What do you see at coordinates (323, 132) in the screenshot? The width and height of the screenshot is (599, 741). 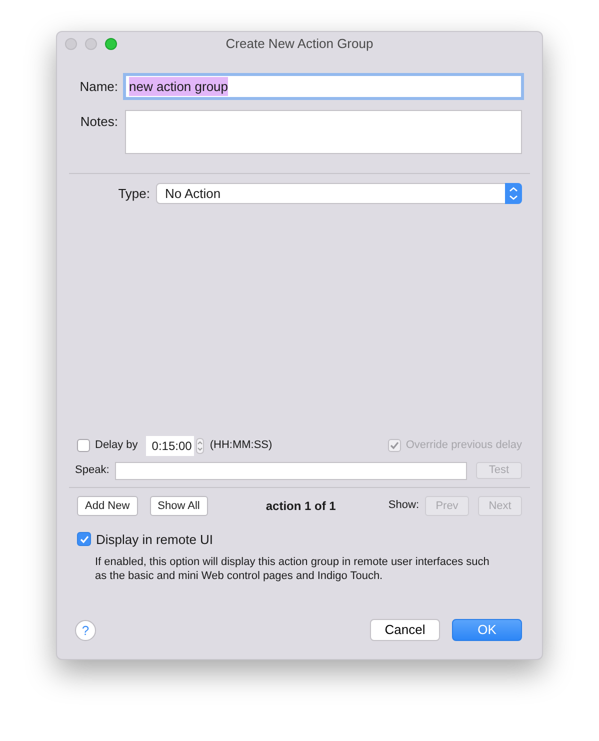 I see `notes-field` at bounding box center [323, 132].